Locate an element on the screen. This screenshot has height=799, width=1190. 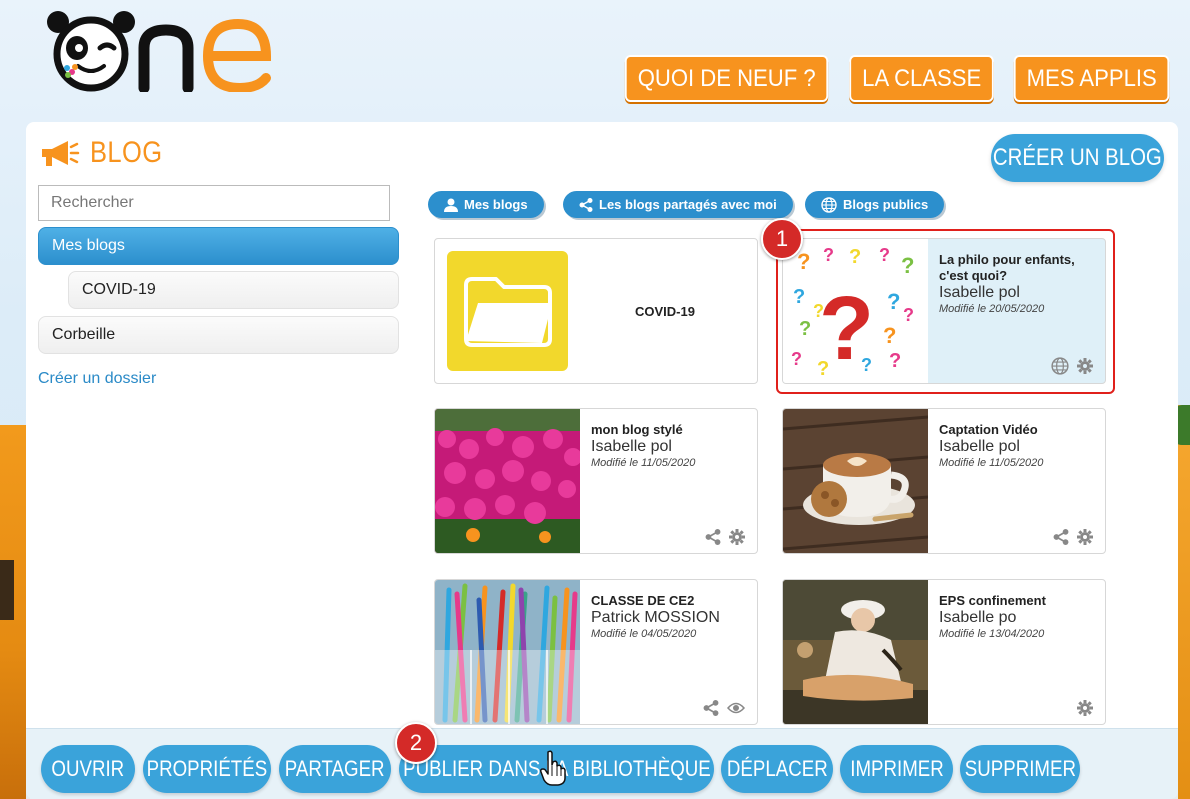
filter-mes-blogs: Mes blogs is located at coordinates (486, 204).